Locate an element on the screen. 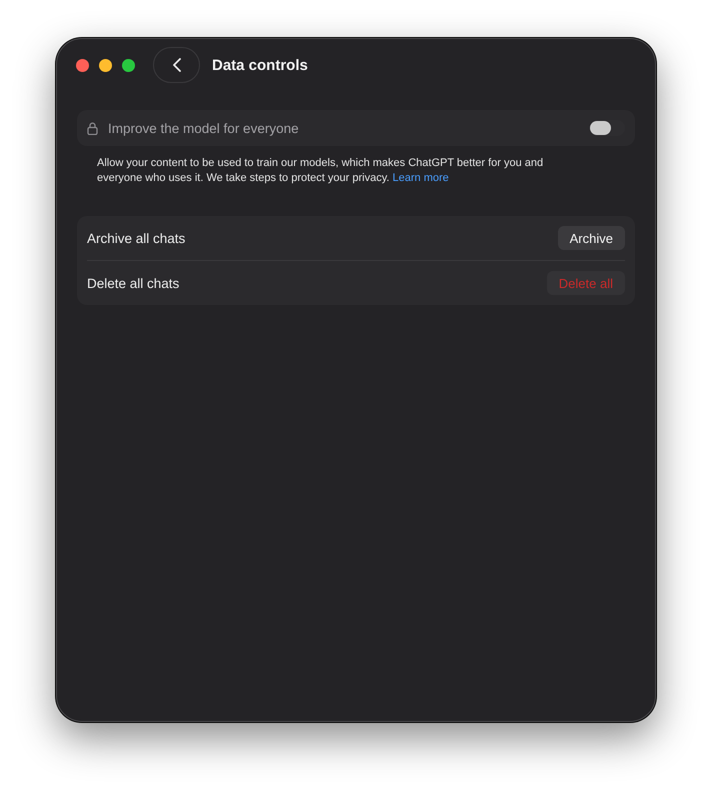 Image resolution: width=712 pixels, height=796 pixels. action-label: Delete all chats is located at coordinates (133, 283).